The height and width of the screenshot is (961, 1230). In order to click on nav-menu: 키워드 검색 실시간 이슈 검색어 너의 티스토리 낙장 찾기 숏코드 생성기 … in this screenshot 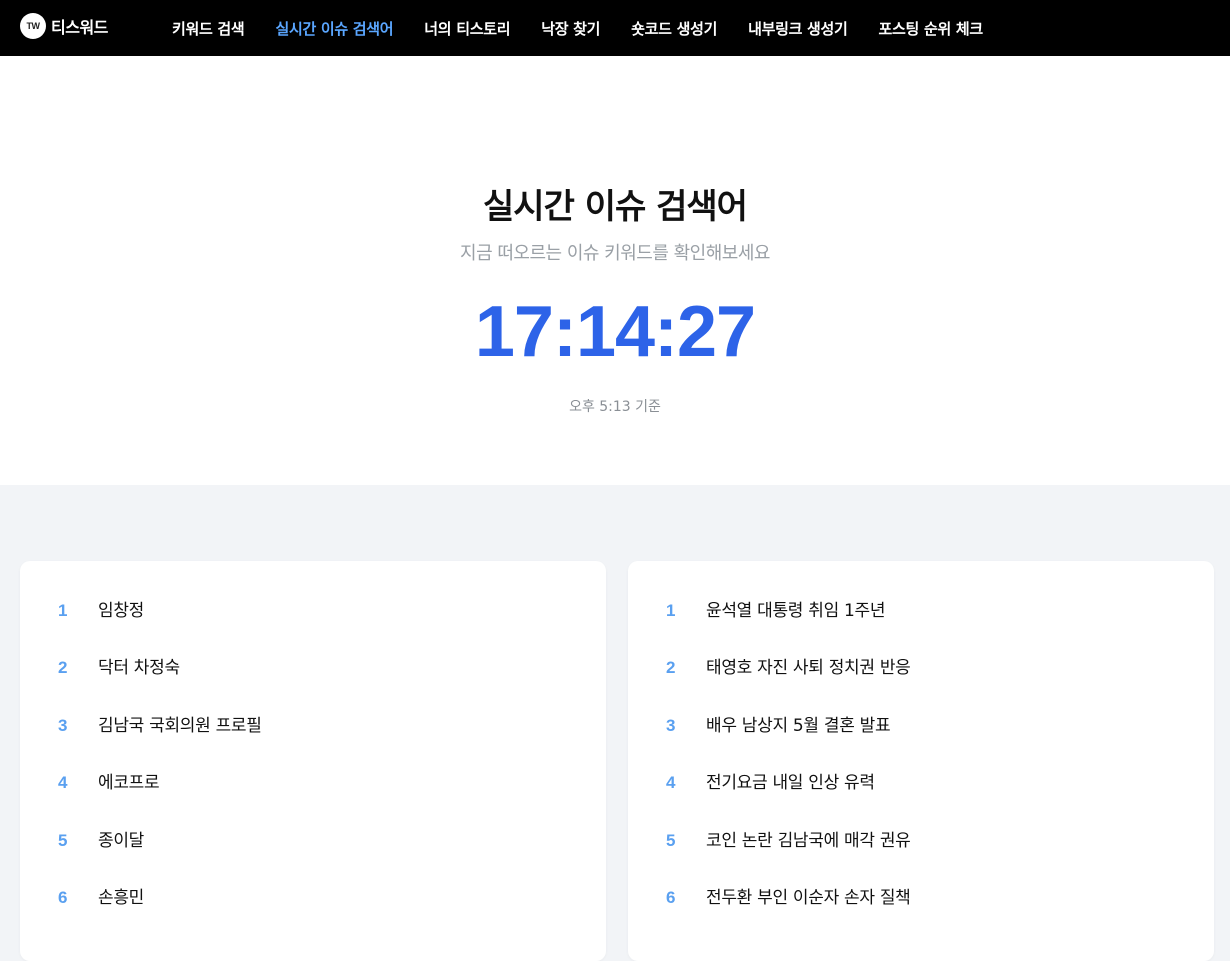, I will do `click(593, 28)`.